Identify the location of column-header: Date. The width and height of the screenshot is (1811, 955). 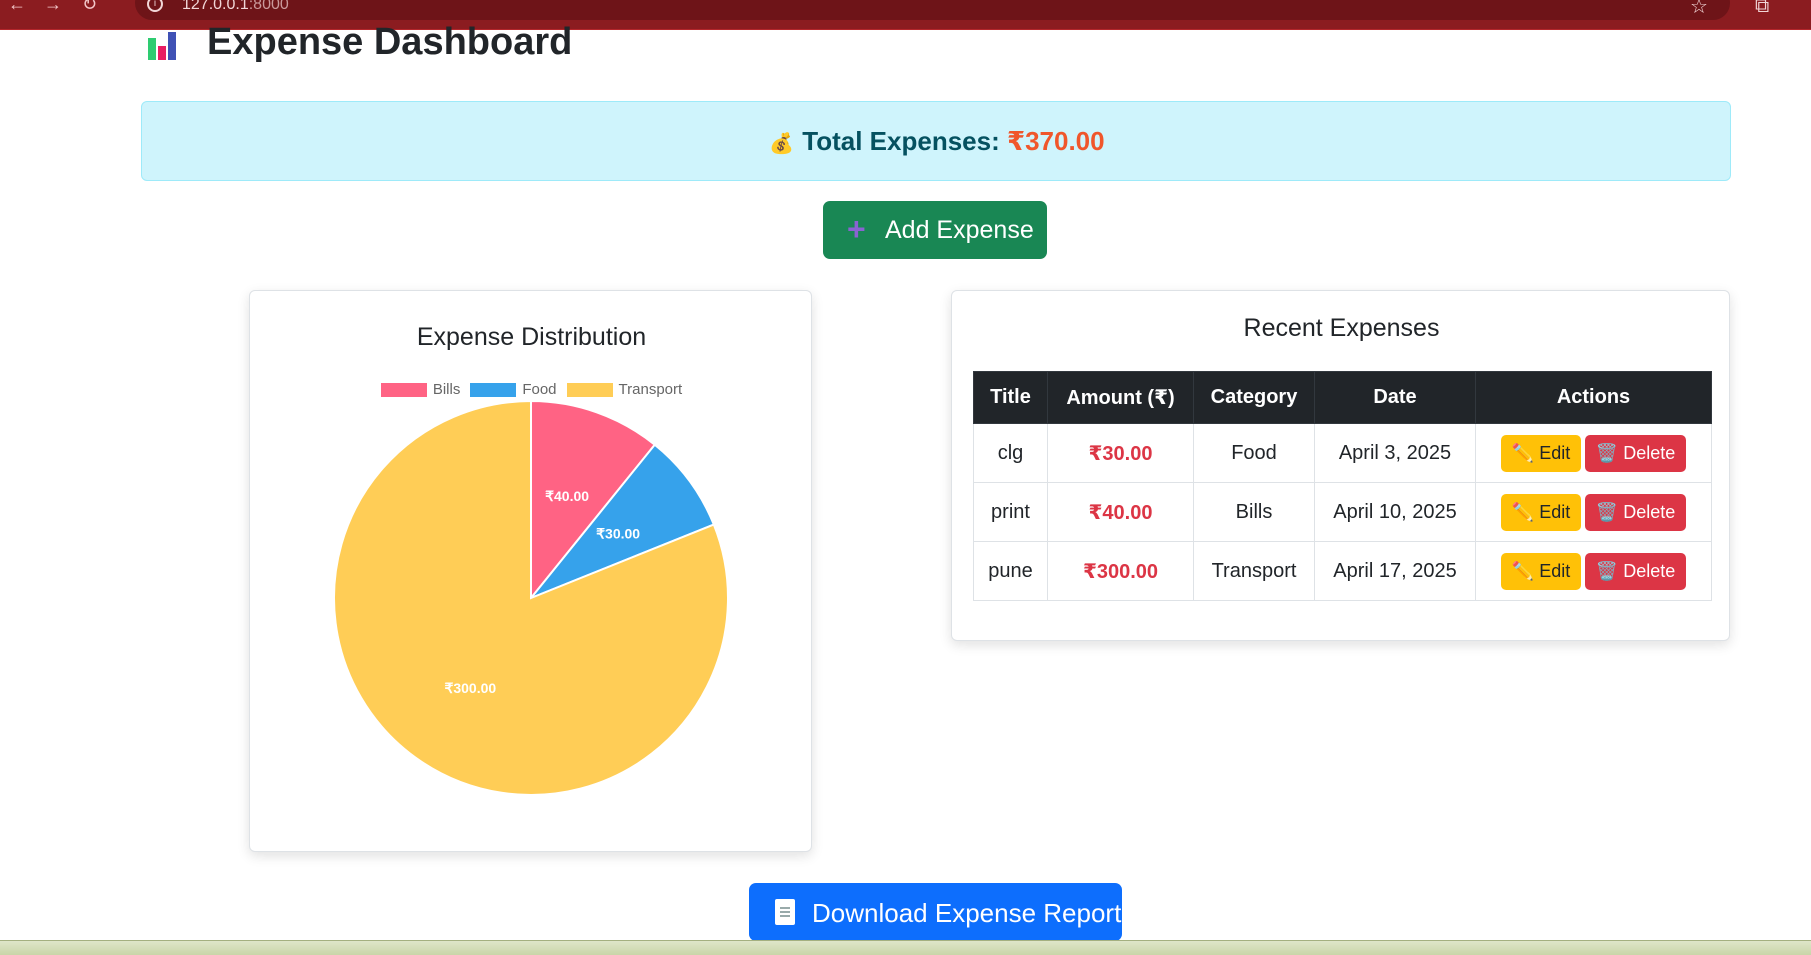
(1395, 397).